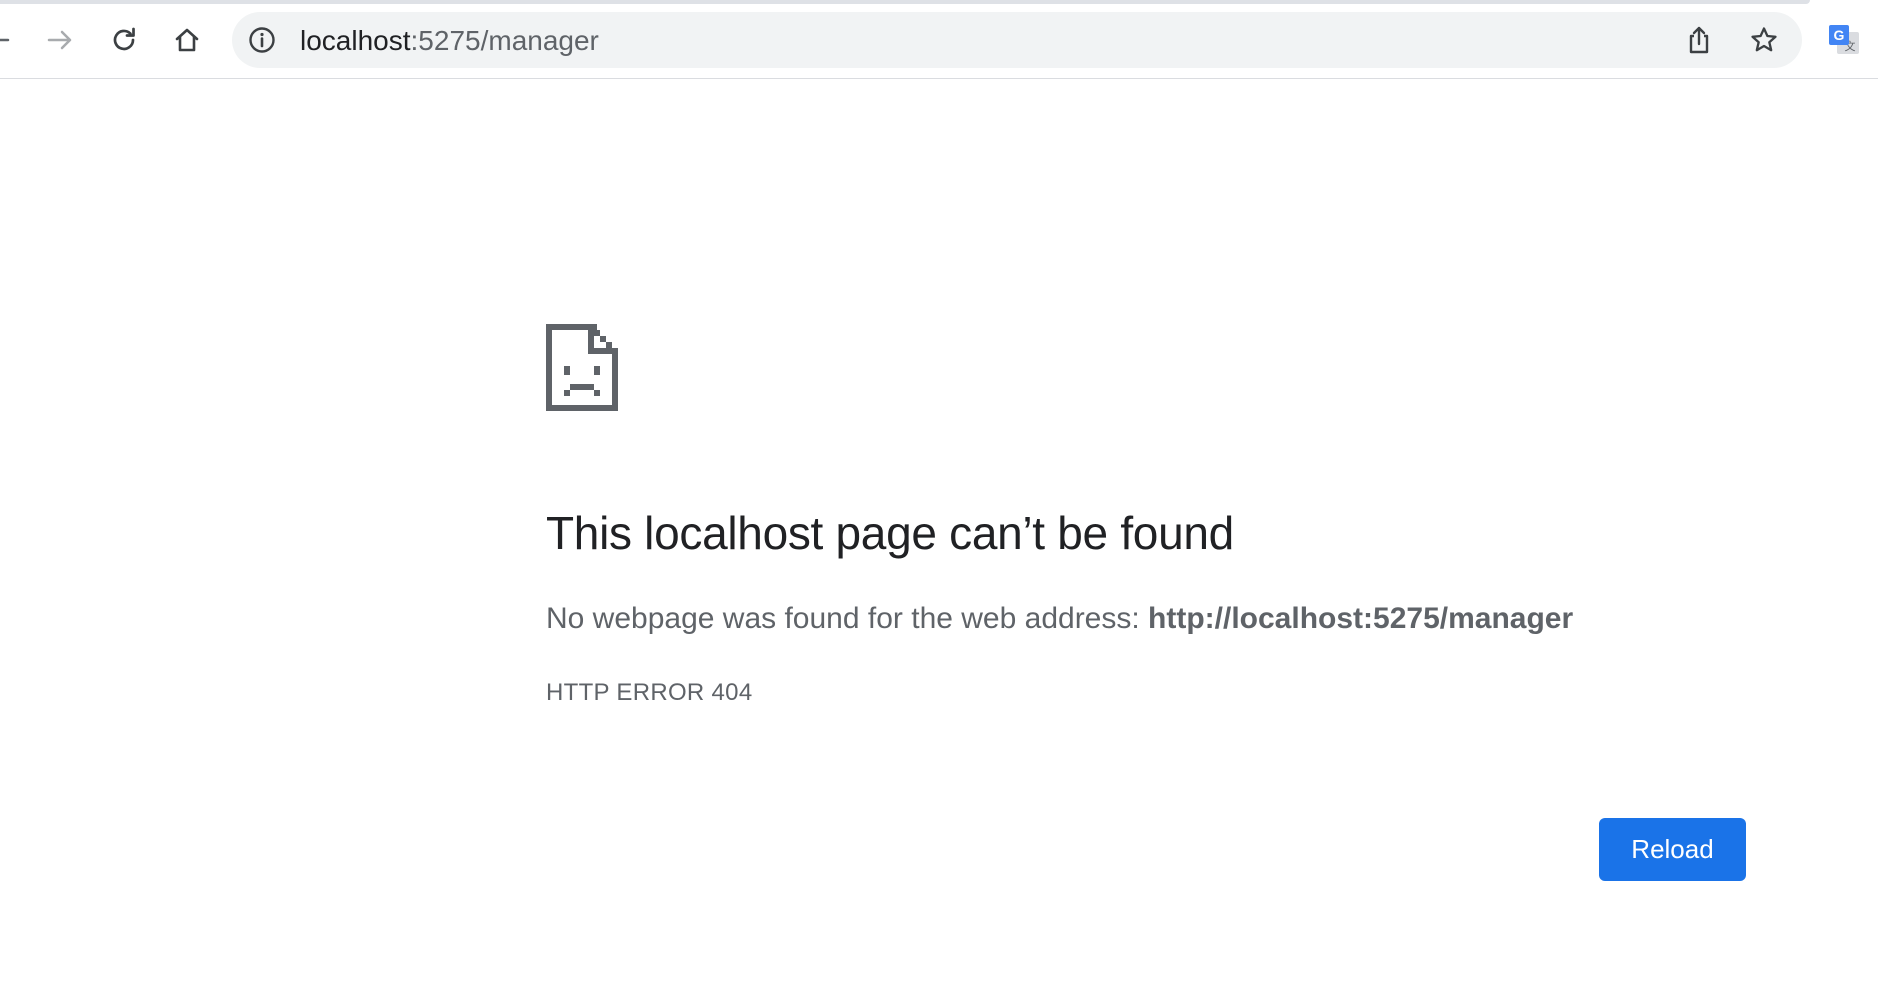  I want to click on back-arrow-icon, so click(11, 40).